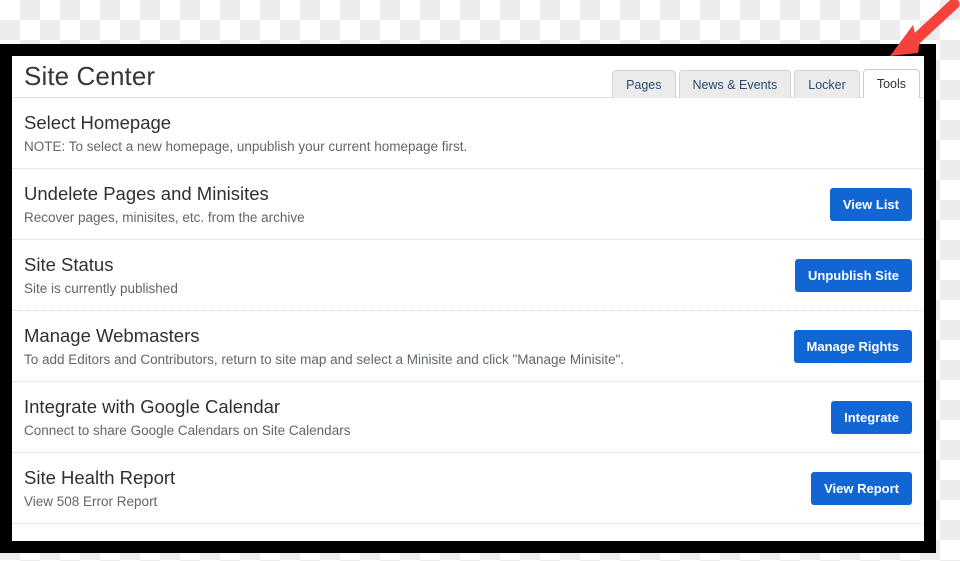 The image size is (960, 561). Describe the element at coordinates (146, 193) in the screenshot. I see `row-title: Undelete Pages and Minisites` at that location.